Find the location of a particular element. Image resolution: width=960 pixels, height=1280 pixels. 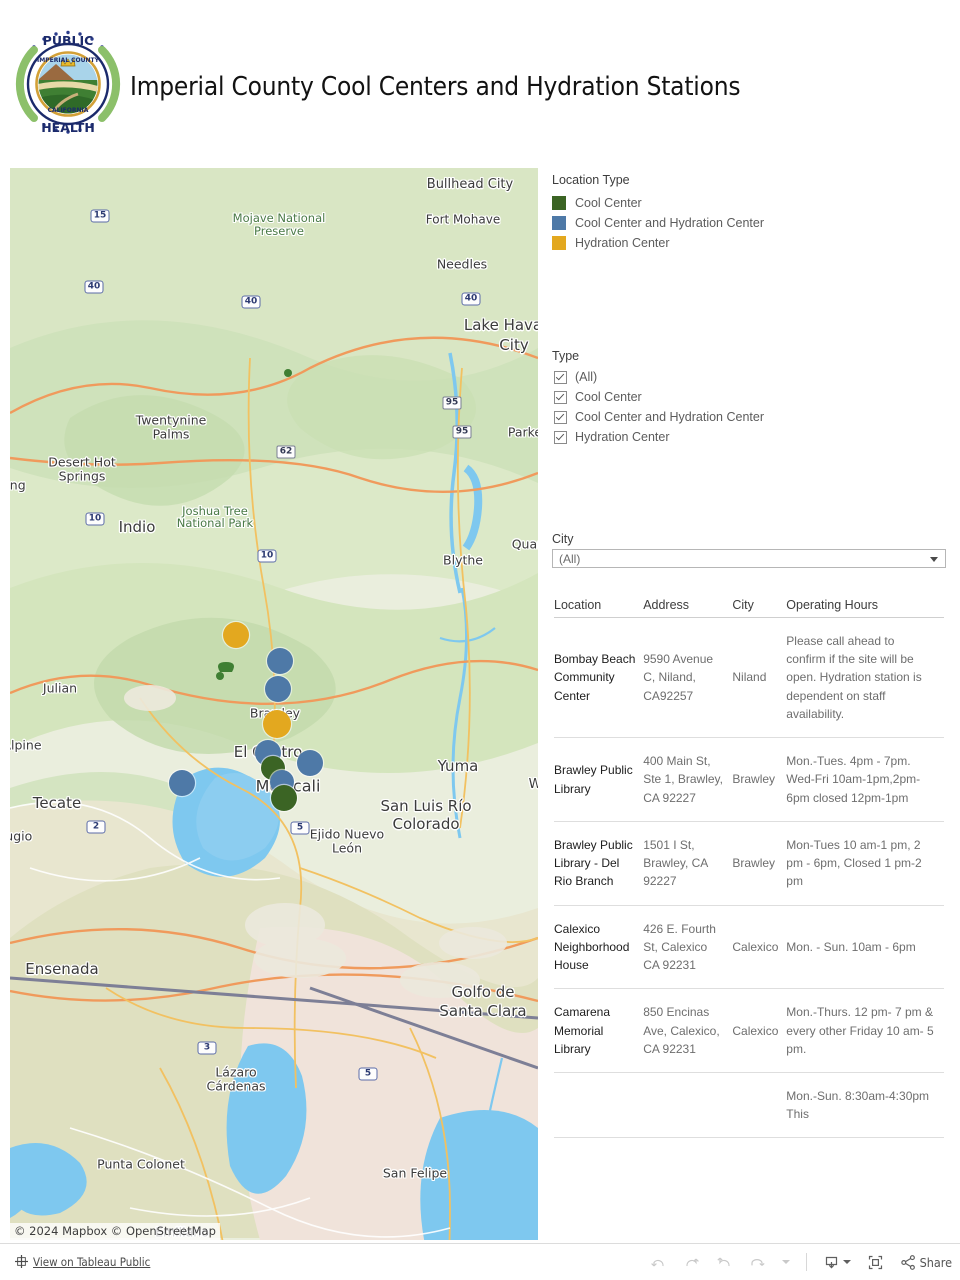

map-place-label: Ensenada is located at coordinates (62, 969).